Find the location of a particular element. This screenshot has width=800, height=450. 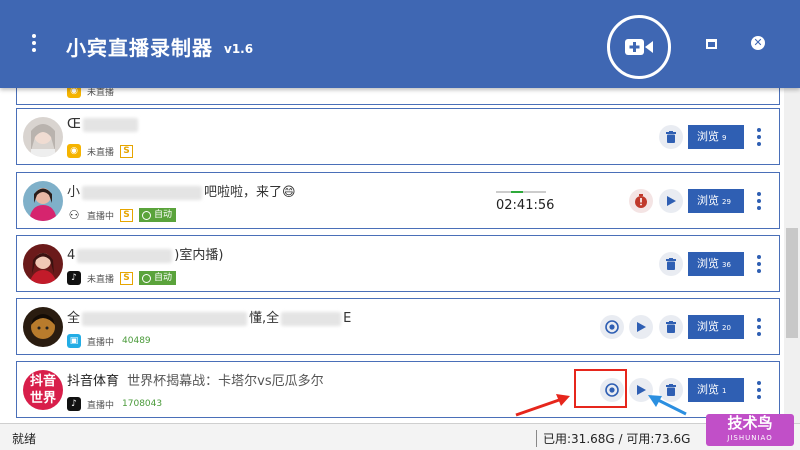

bilibili-icon: ▣ is located at coordinates (74, 341).